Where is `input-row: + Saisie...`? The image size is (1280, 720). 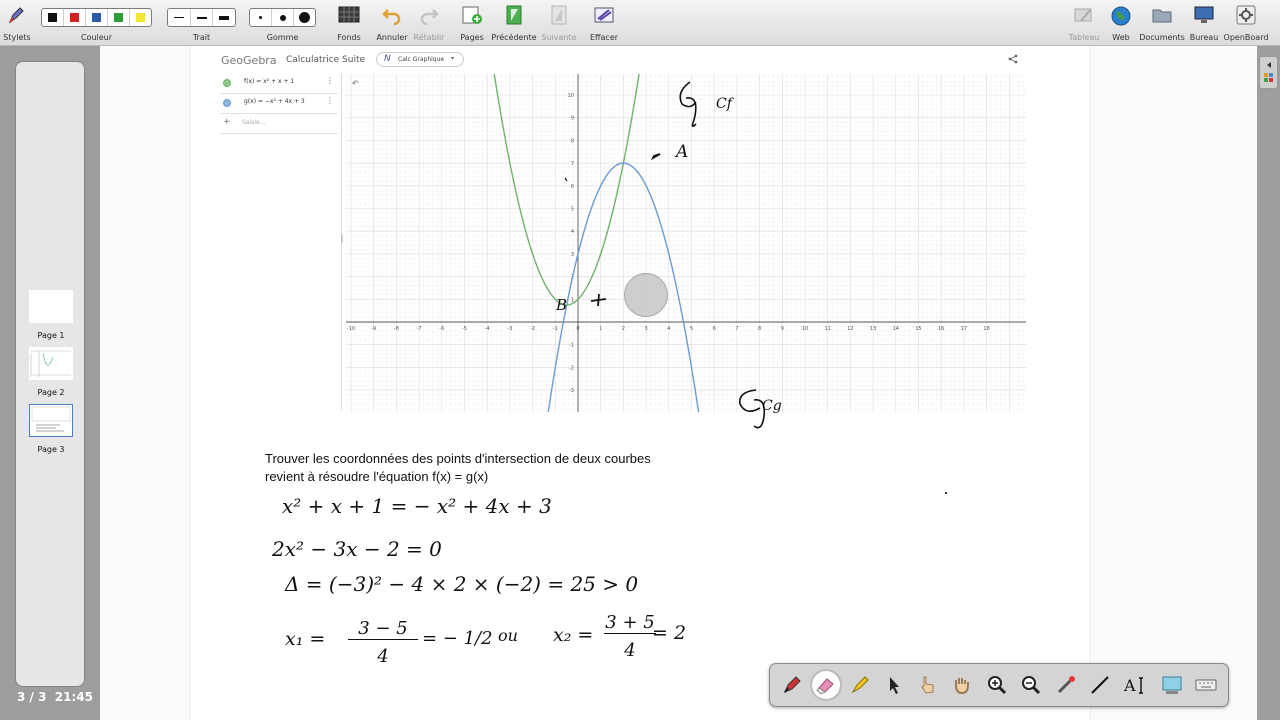
input-row: + Saisie... is located at coordinates (279, 124).